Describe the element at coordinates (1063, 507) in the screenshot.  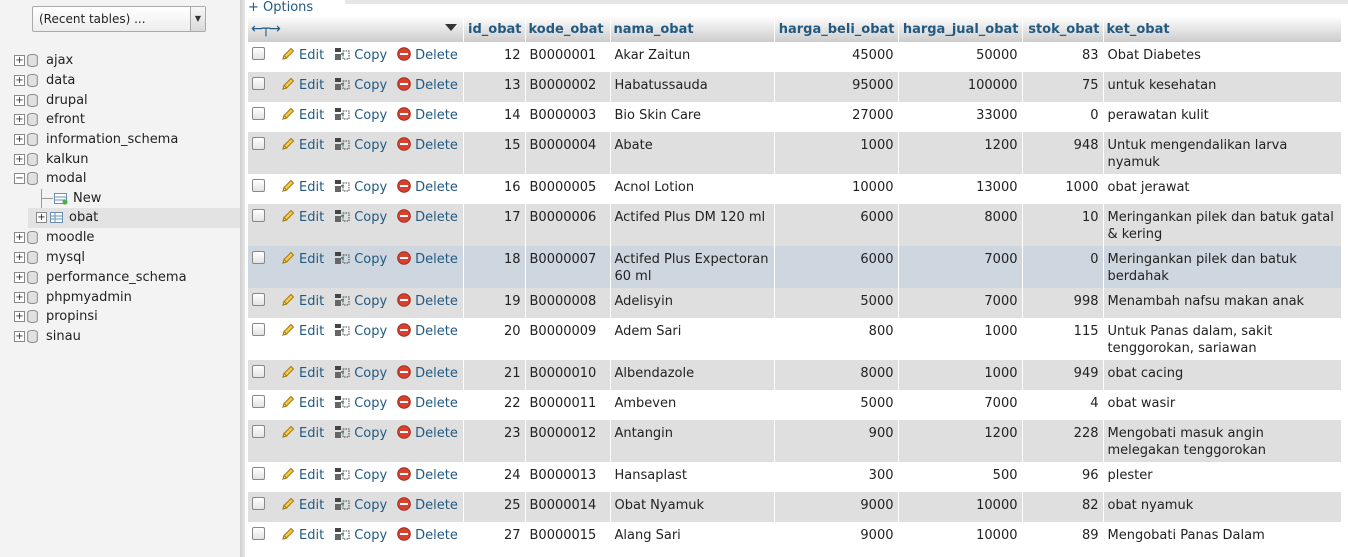
I see `cell-stok_obat: 82` at that location.